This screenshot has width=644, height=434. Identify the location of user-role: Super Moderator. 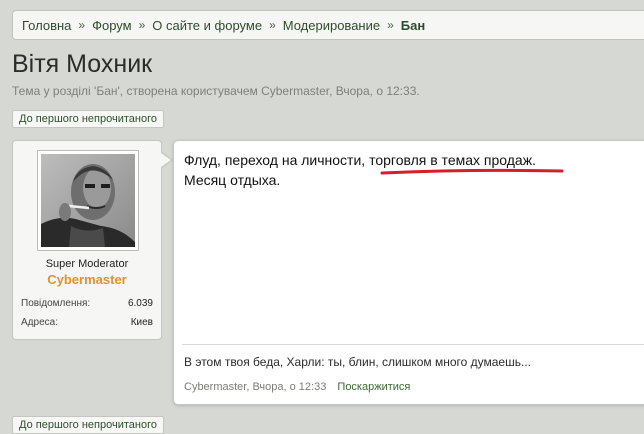
(87, 264).